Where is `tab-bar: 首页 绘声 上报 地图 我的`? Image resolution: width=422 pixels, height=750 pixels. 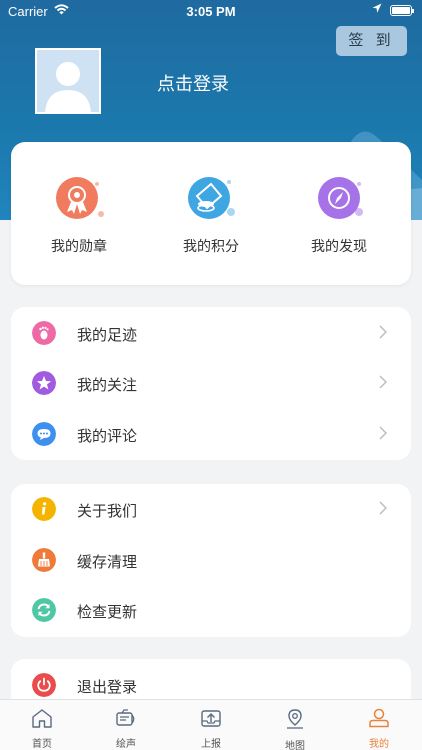
tab-bar: 首页 绘声 上报 地图 我的 is located at coordinates (211, 724).